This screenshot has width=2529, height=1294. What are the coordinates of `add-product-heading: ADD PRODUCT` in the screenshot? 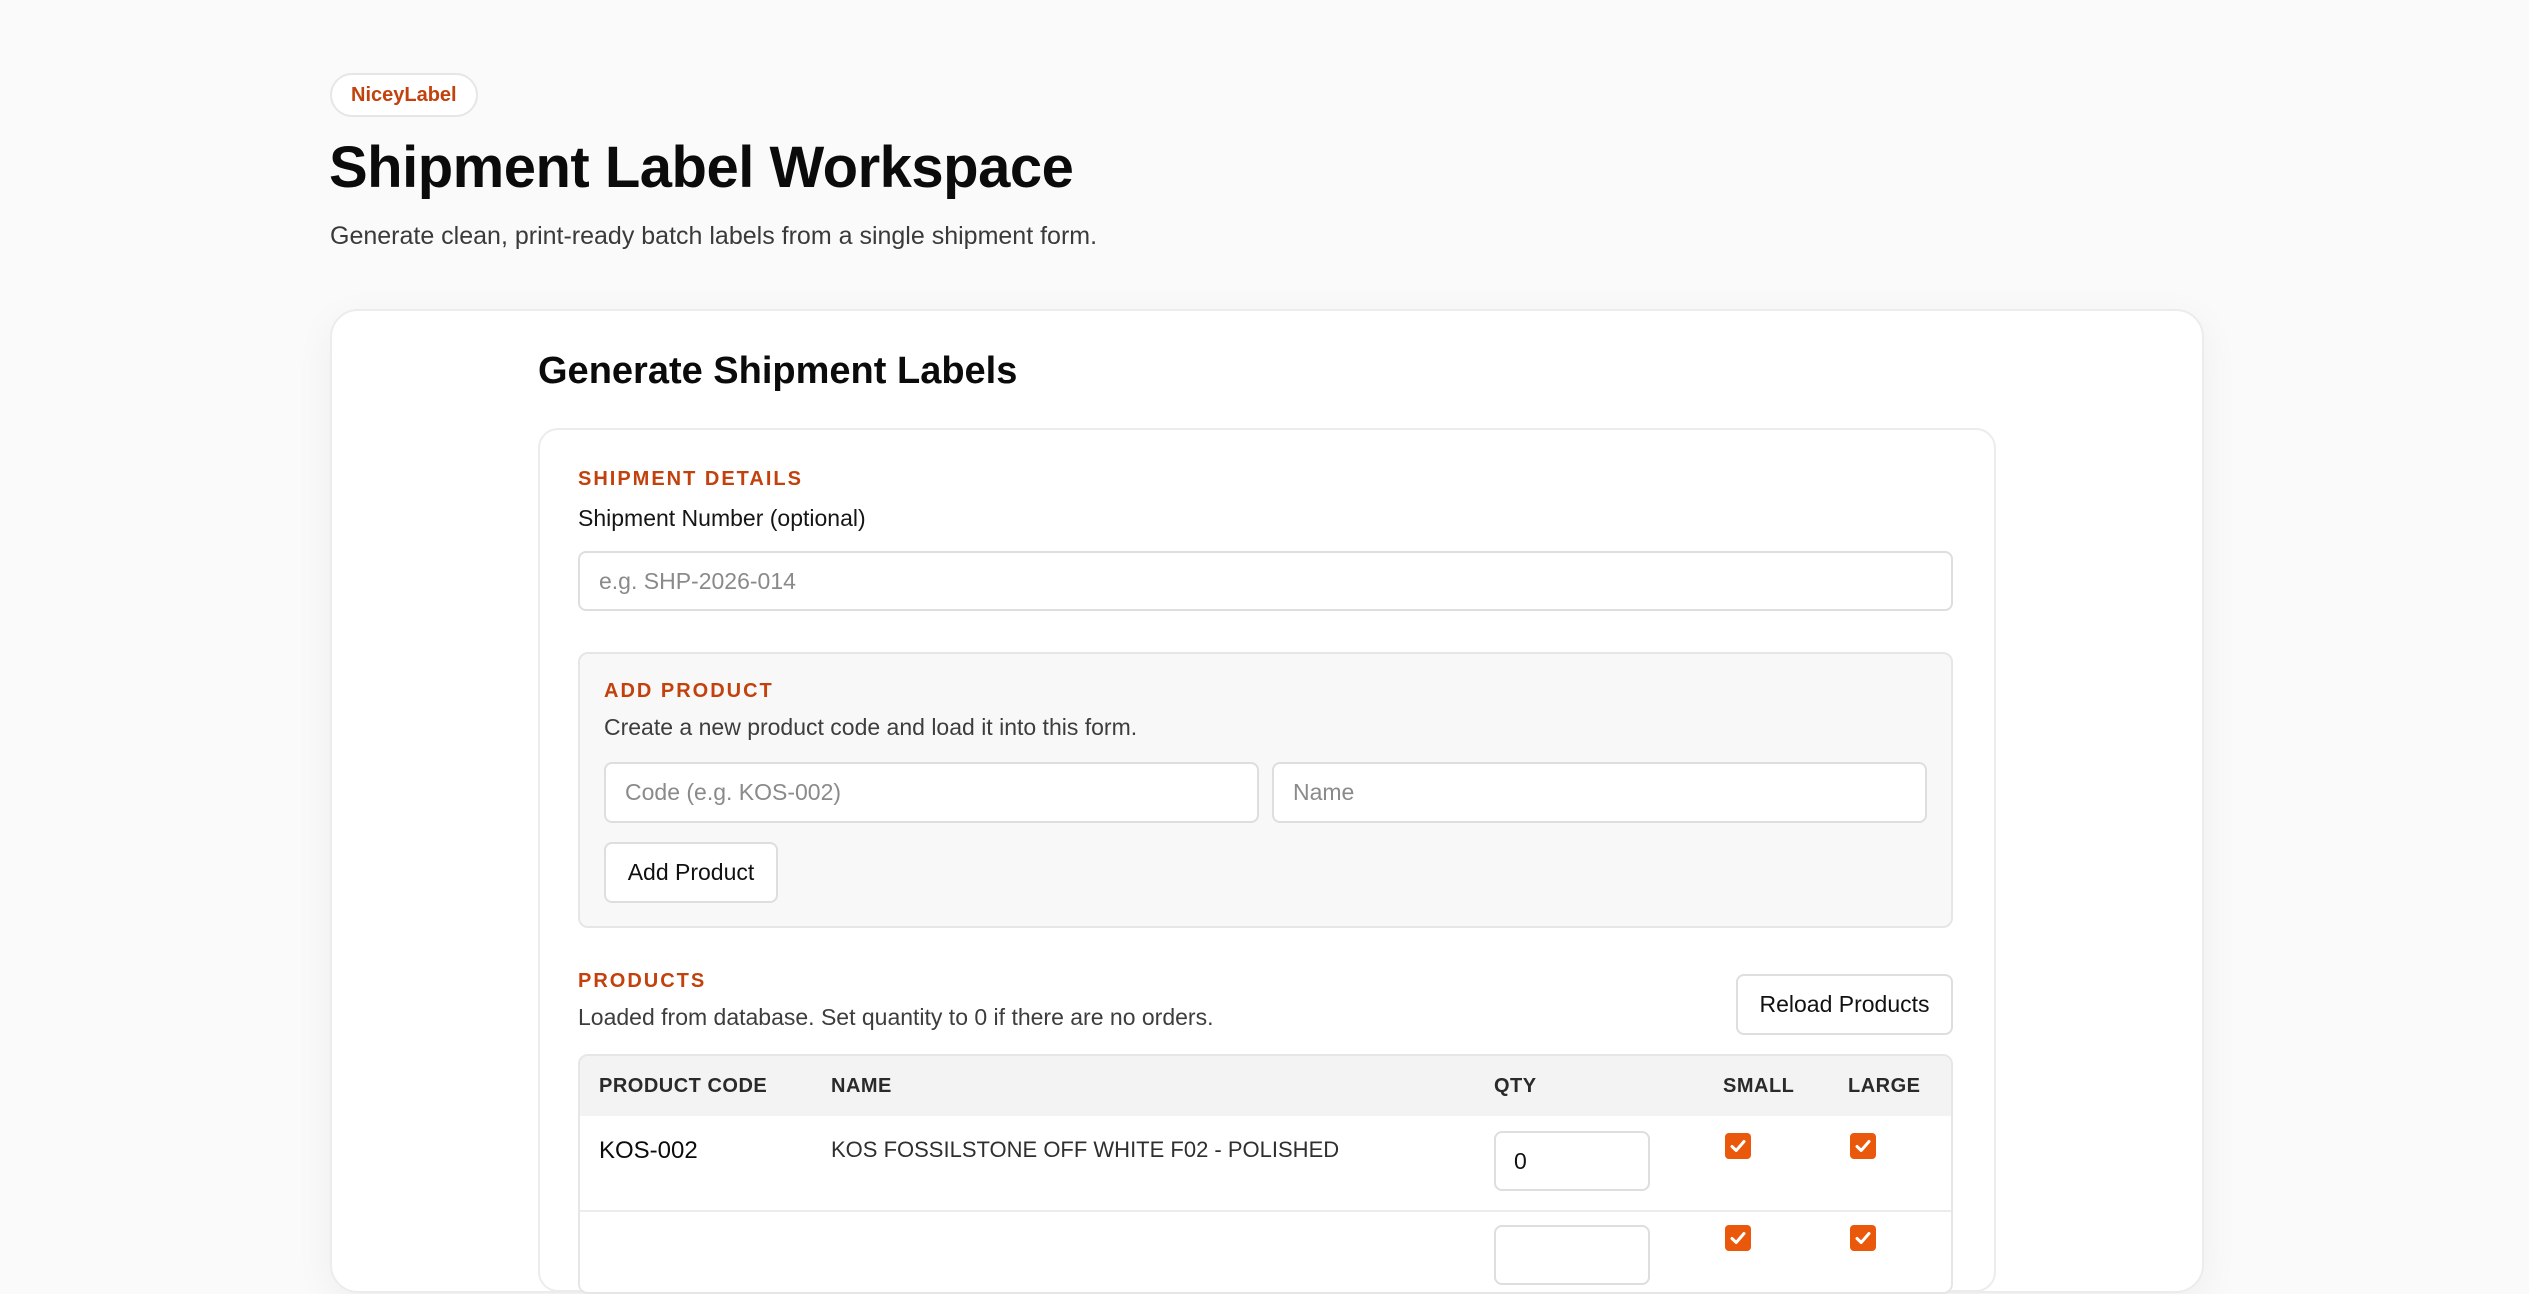 It's located at (689, 691).